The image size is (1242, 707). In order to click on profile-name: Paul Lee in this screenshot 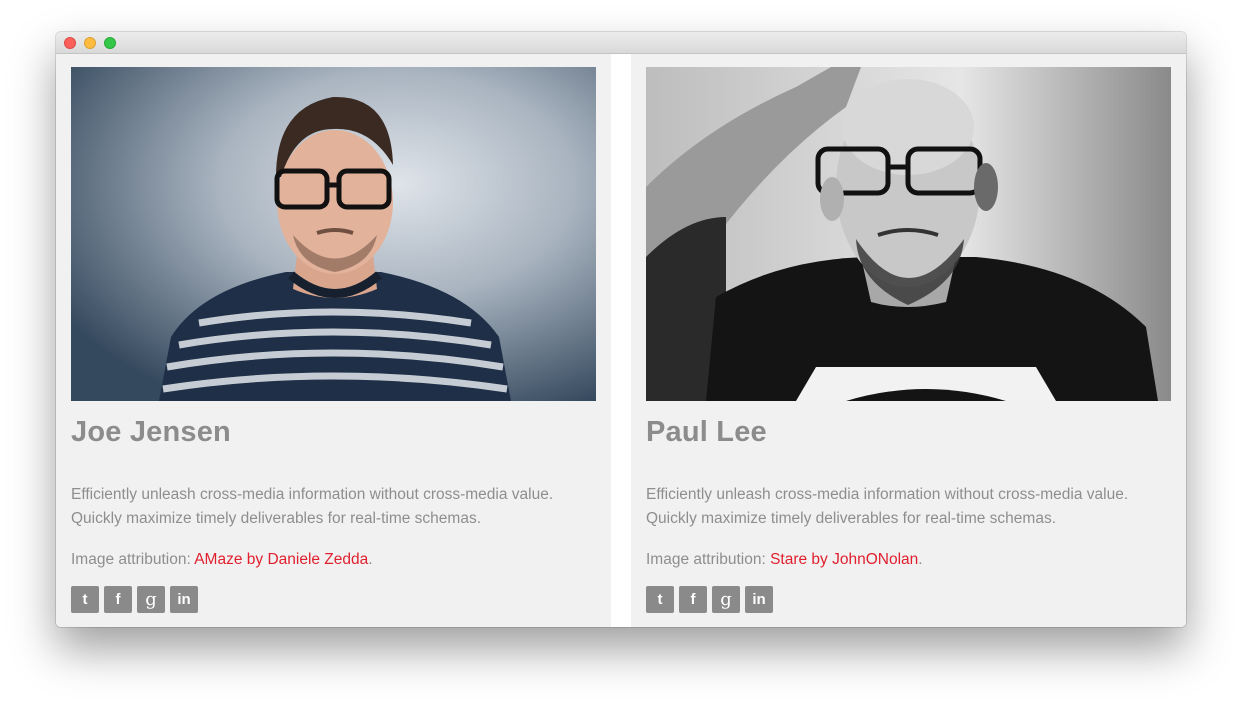, I will do `click(706, 432)`.